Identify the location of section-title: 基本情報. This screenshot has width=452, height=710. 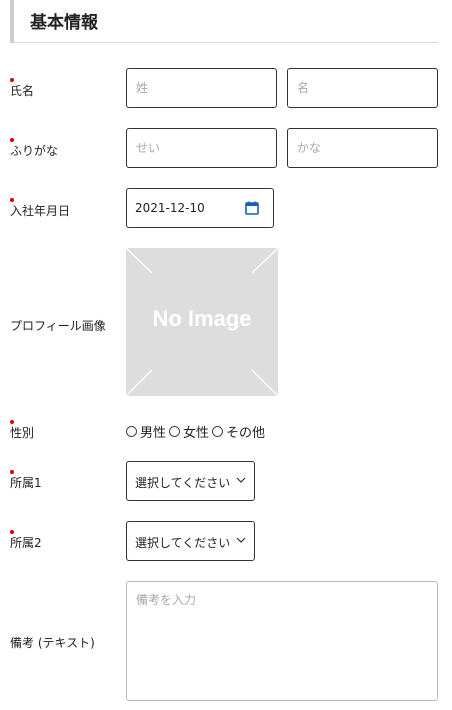
(64, 23).